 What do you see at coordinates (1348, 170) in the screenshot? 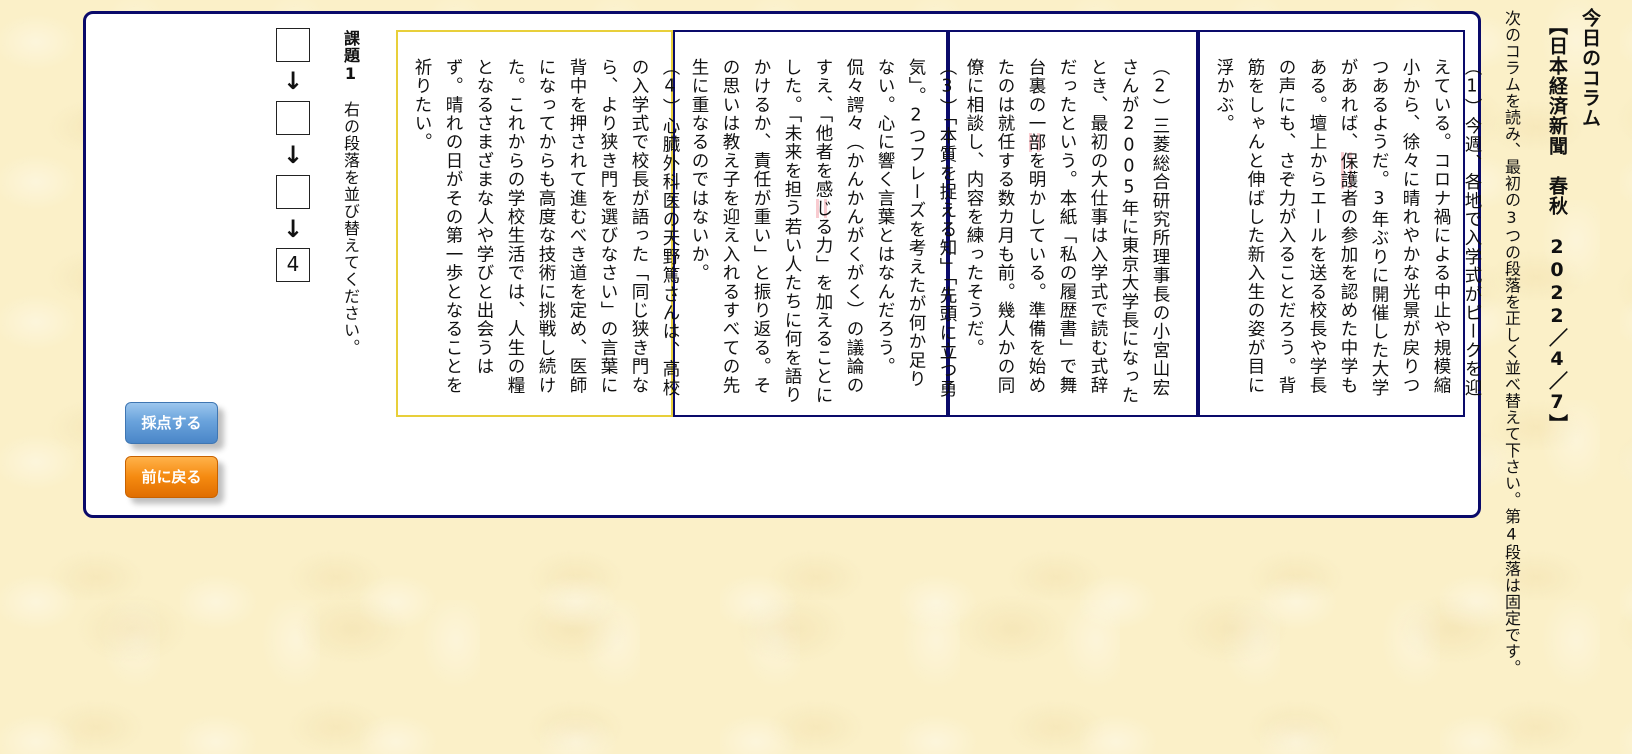
I see `paragraph-highlight-1: 保護` at bounding box center [1348, 170].